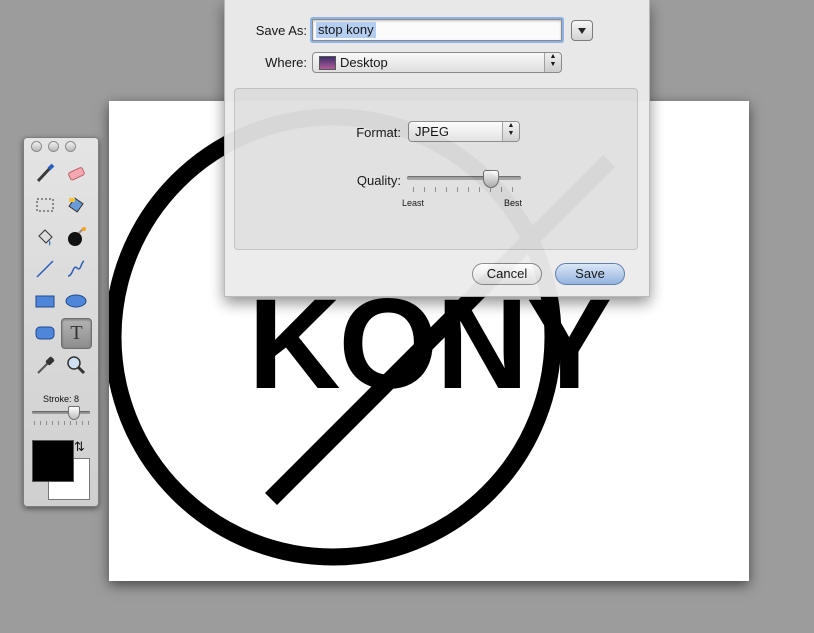  I want to click on save-button: Save, so click(590, 274).